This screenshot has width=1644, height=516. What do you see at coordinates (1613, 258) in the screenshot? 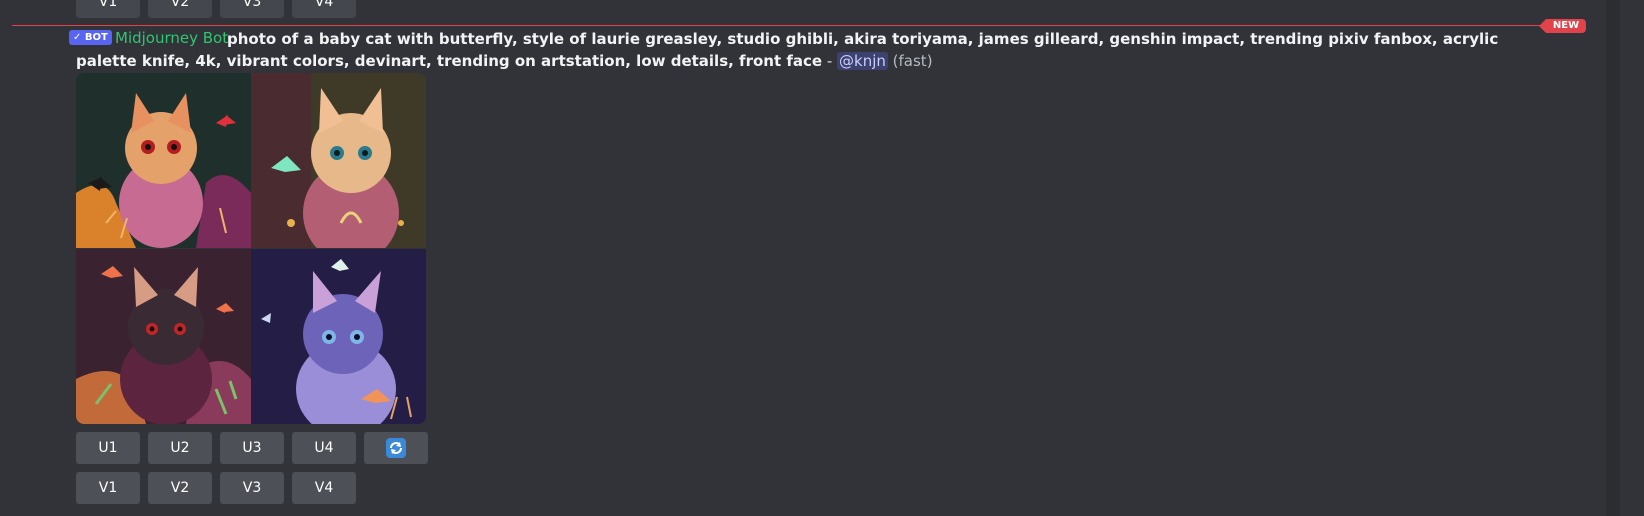
I see `scrollbar` at bounding box center [1613, 258].